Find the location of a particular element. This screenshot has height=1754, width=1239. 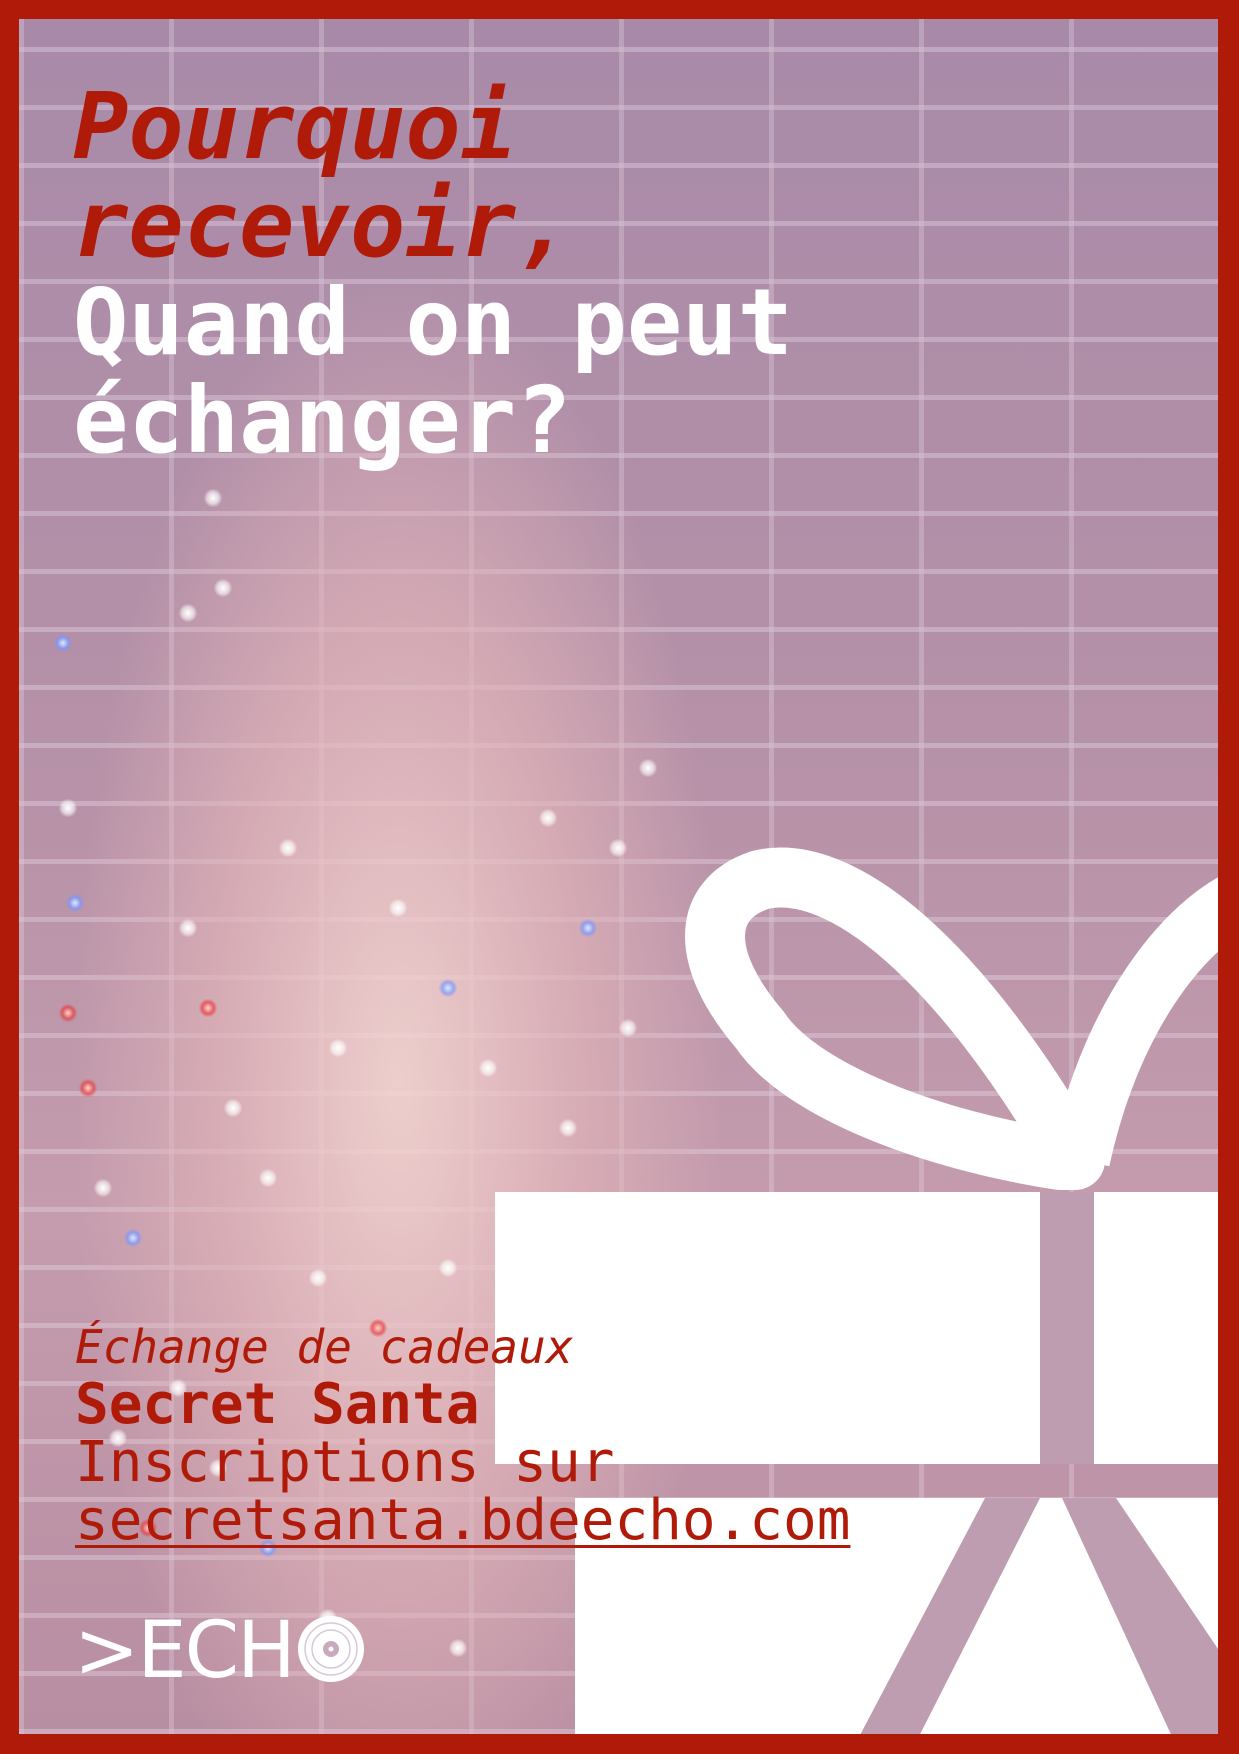

headline-line-2: recevoir, is located at coordinates (322, 224).